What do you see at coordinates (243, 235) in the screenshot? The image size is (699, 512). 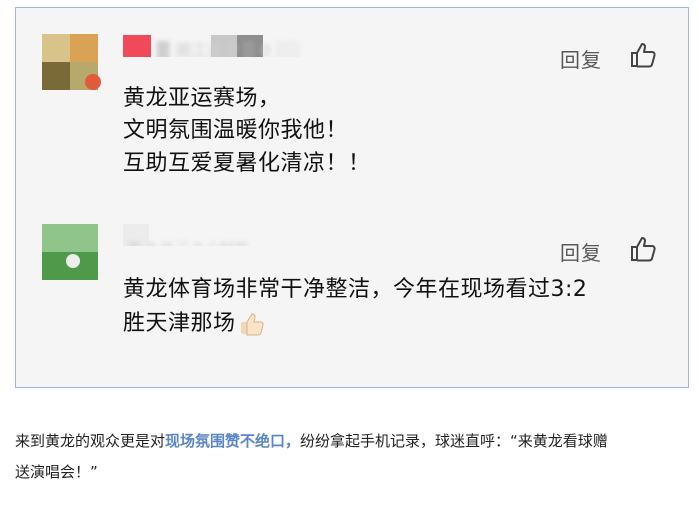 I see `username-blurred: 掌 九州 ░ 0 小时前` at bounding box center [243, 235].